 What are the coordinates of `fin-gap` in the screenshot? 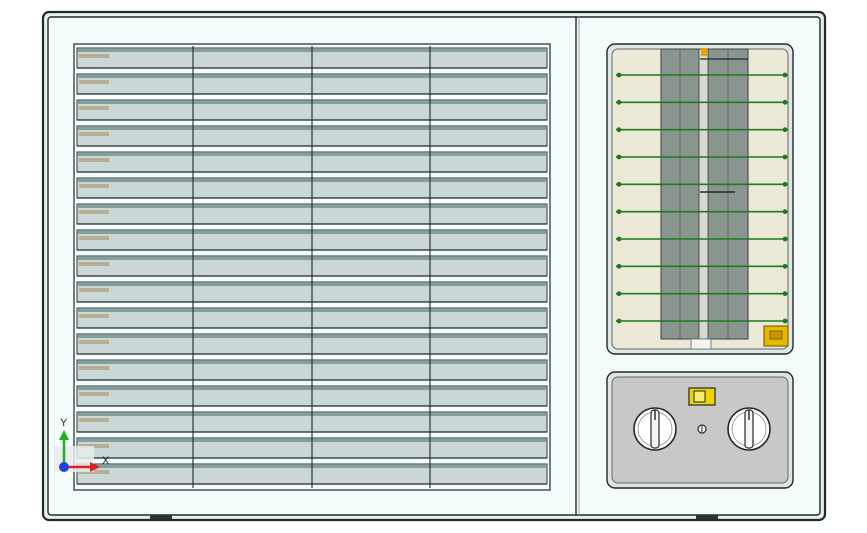 It's located at (703, 194).